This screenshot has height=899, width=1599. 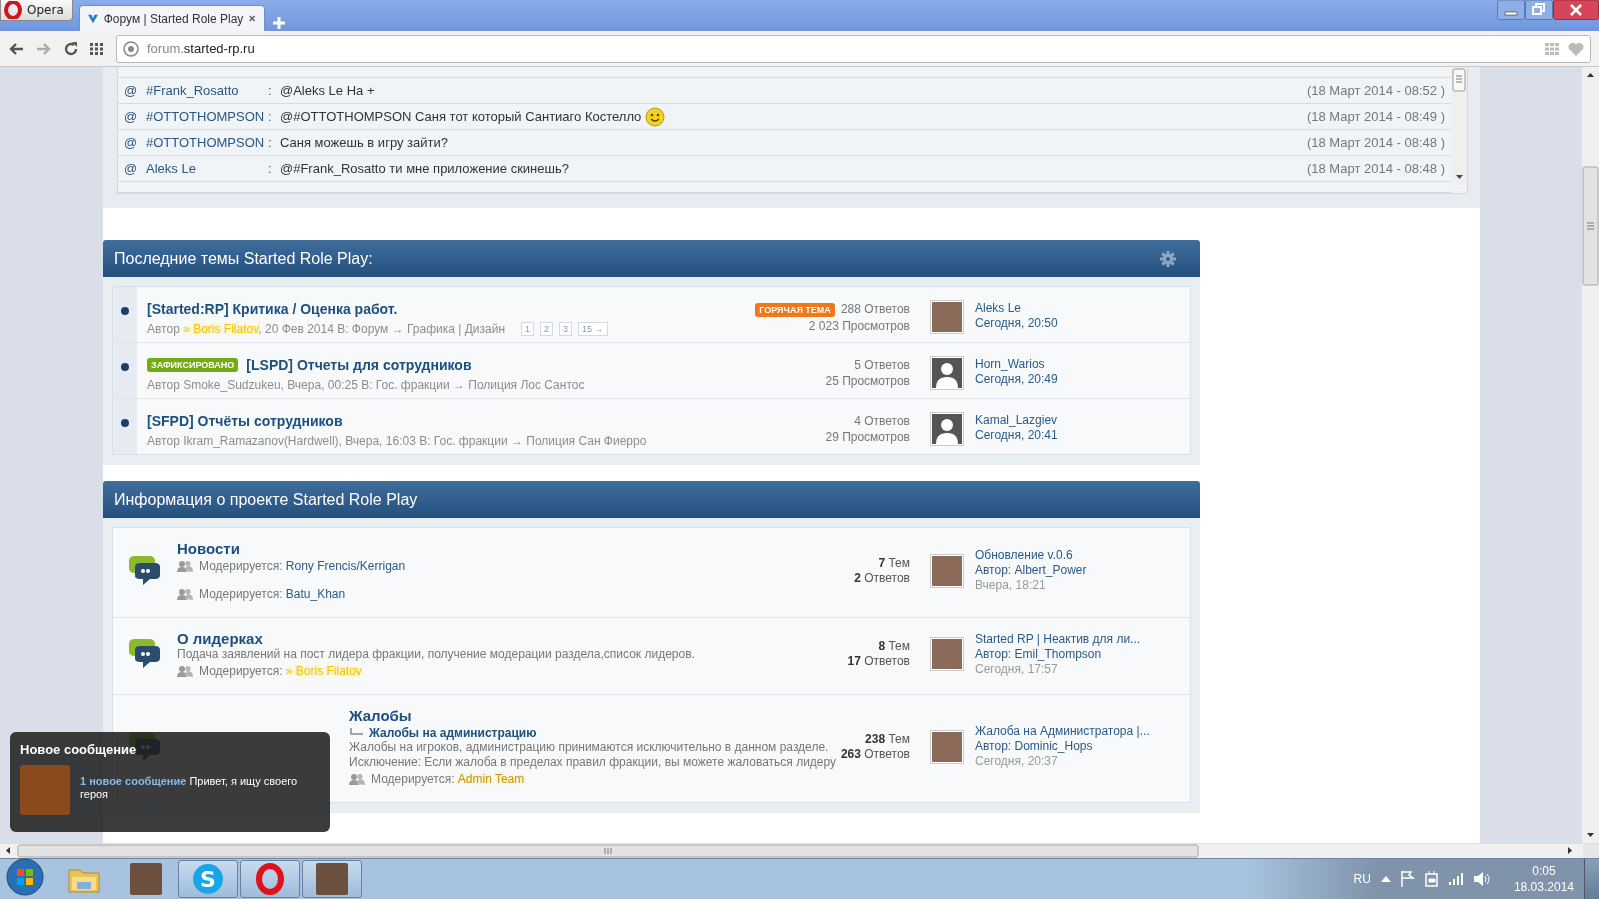 What do you see at coordinates (887, 739) in the screenshot?
I see `topics-count: 238 Тем` at bounding box center [887, 739].